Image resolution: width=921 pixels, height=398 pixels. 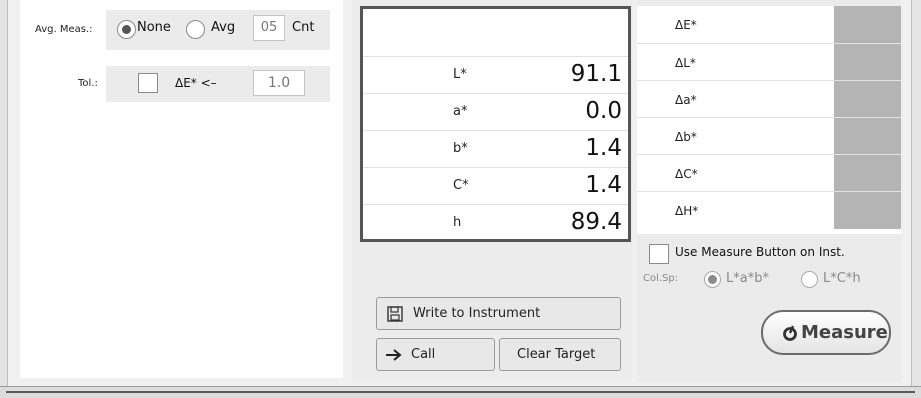 What do you see at coordinates (495, 112) in the screenshot?
I see `measurement-row: a* 0.0` at bounding box center [495, 112].